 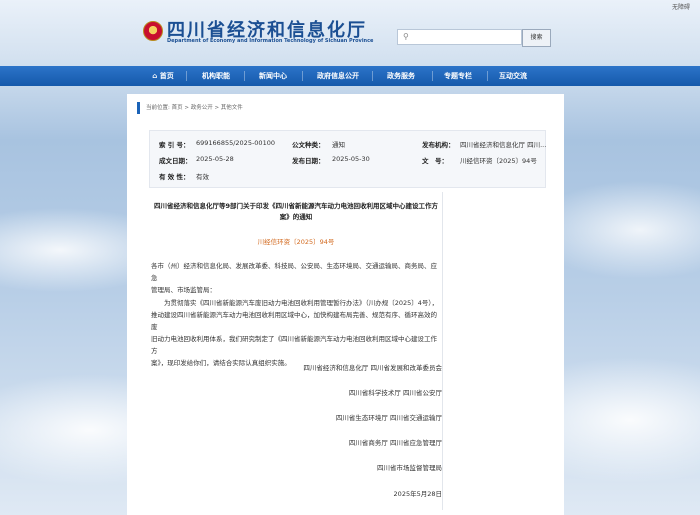 What do you see at coordinates (296, 242) in the screenshot?
I see `document-number: 川经信环资〔2025〕94号` at bounding box center [296, 242].